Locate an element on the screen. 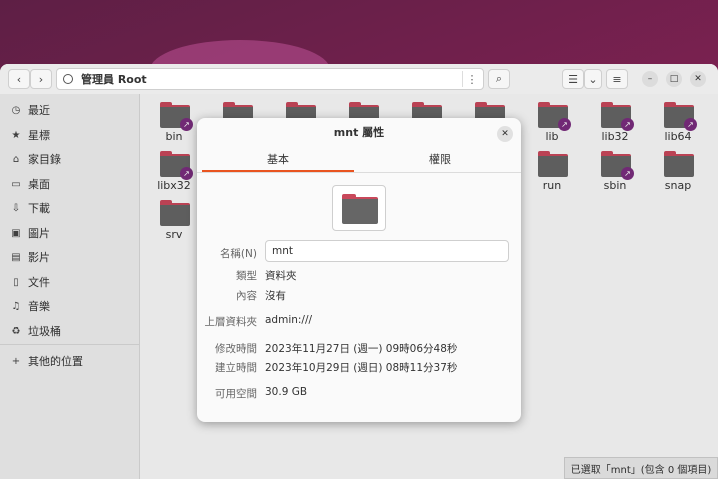  maximize-button: □ is located at coordinates (674, 79).